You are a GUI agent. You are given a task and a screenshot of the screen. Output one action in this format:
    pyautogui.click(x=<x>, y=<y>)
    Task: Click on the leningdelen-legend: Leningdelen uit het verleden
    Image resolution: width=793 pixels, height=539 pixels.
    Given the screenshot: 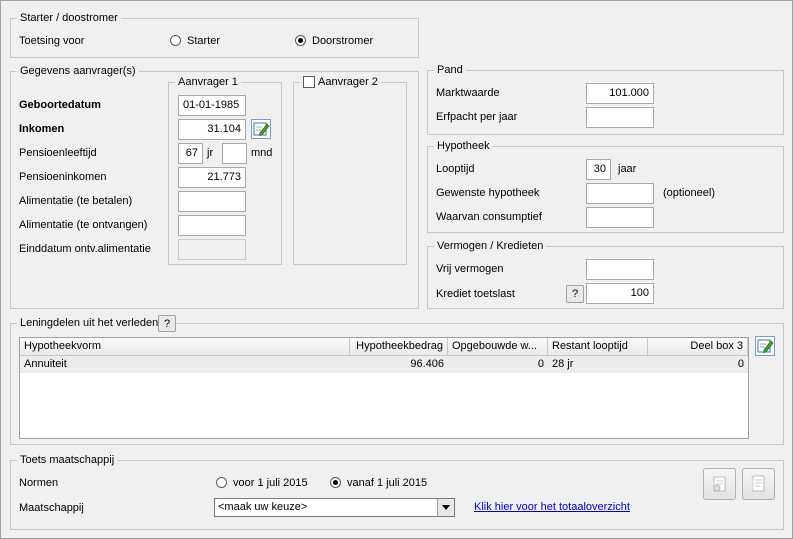 What is the action you would take?
    pyautogui.click(x=89, y=323)
    